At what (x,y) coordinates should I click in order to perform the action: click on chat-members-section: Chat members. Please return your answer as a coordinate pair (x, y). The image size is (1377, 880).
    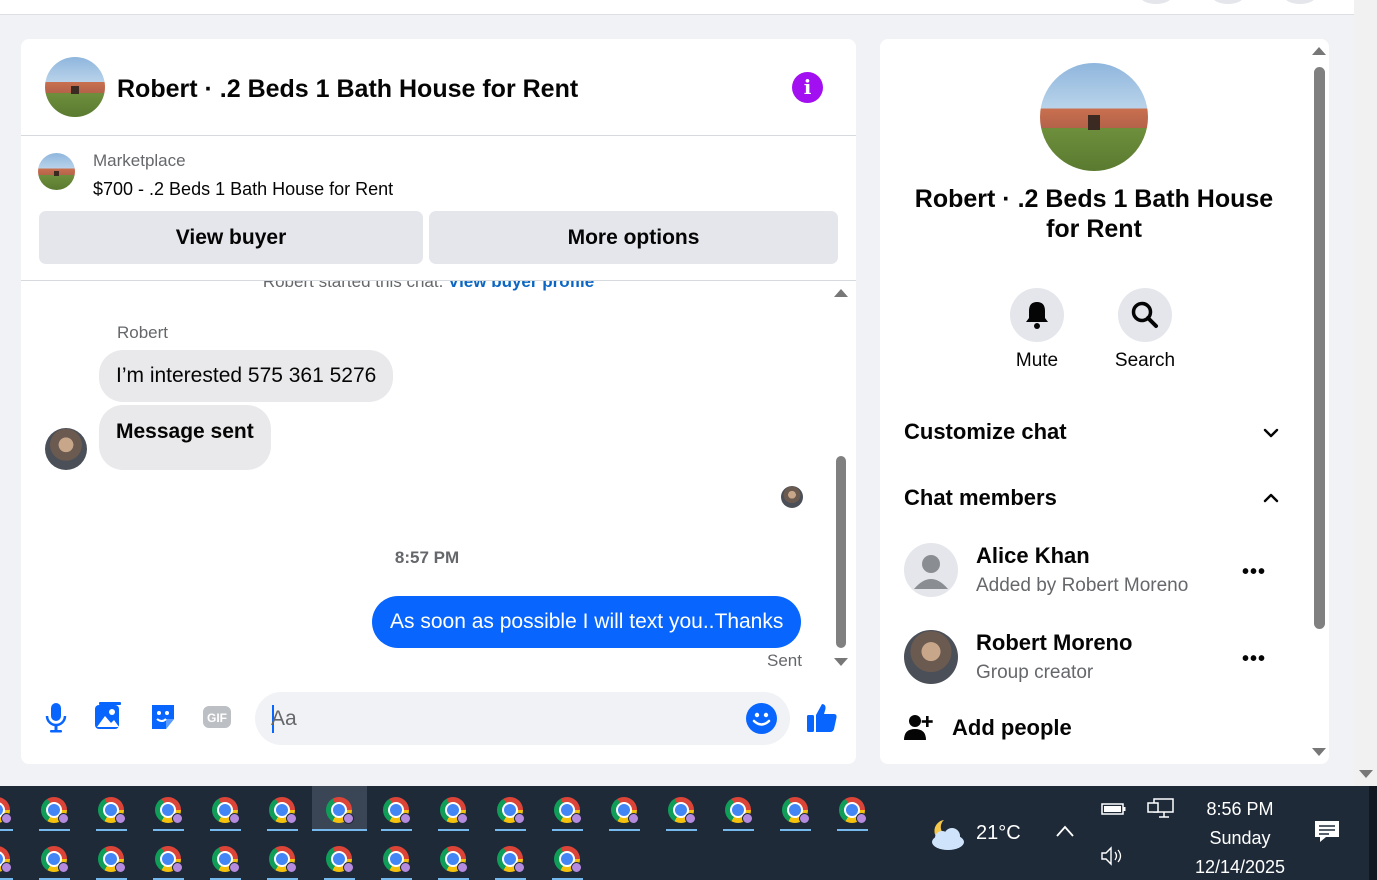
    Looking at the image, I should click on (1094, 498).